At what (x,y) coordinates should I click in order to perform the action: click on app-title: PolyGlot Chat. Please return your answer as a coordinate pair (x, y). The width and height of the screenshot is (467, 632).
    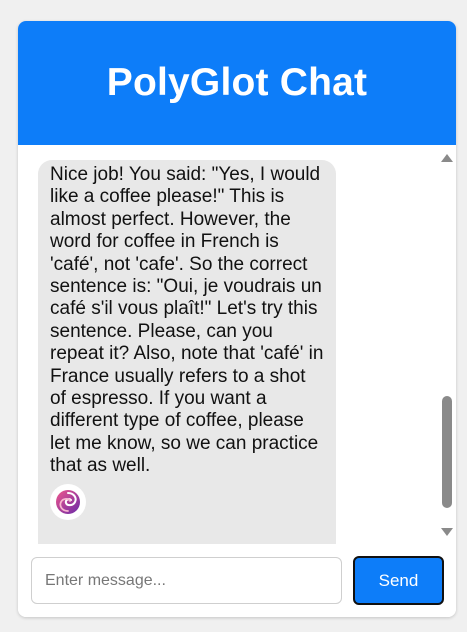
    Looking at the image, I should click on (237, 82).